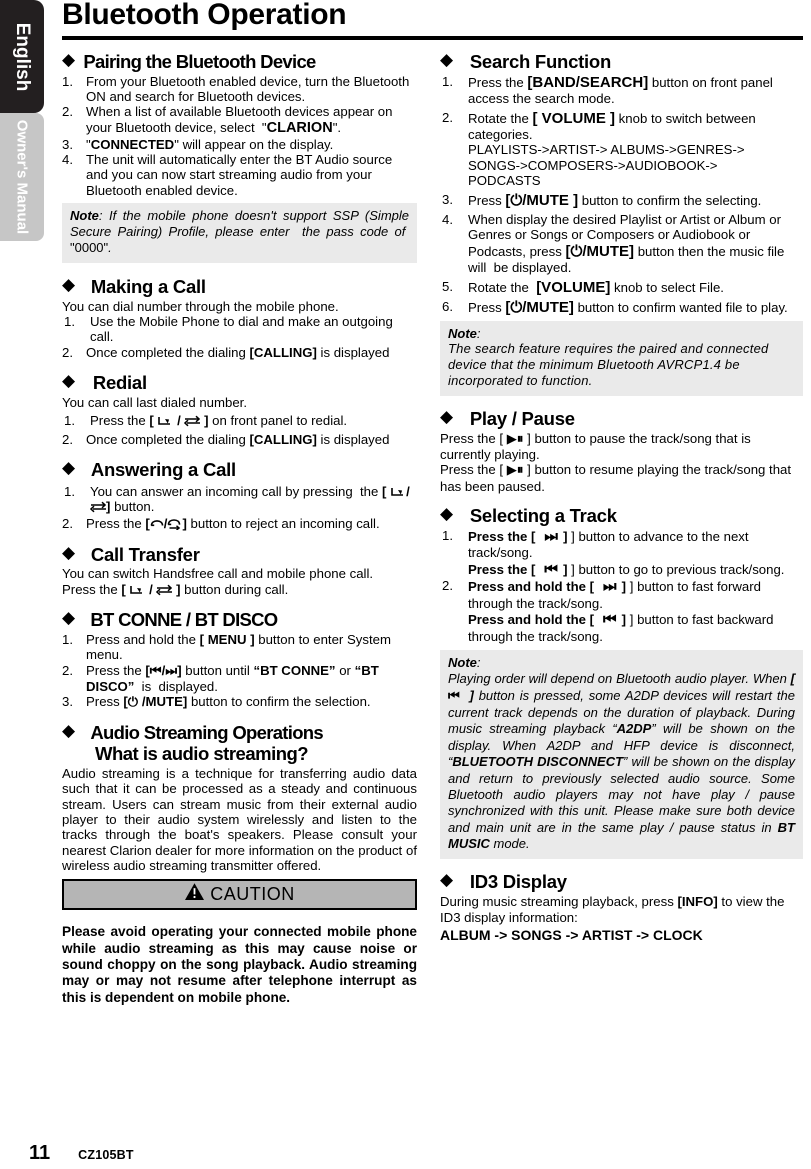 The height and width of the screenshot is (1169, 811). Describe the element at coordinates (164, 421) in the screenshot. I see `phone-offhook-icon` at that location.